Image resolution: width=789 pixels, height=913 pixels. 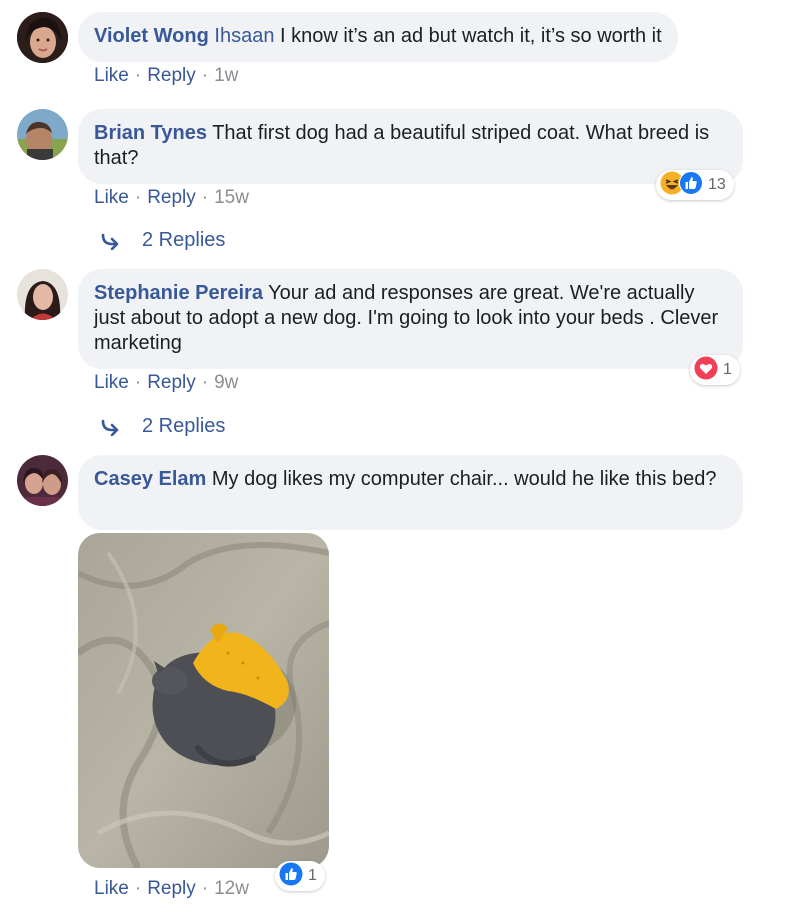 What do you see at coordinates (706, 370) in the screenshot?
I see `love-icon` at bounding box center [706, 370].